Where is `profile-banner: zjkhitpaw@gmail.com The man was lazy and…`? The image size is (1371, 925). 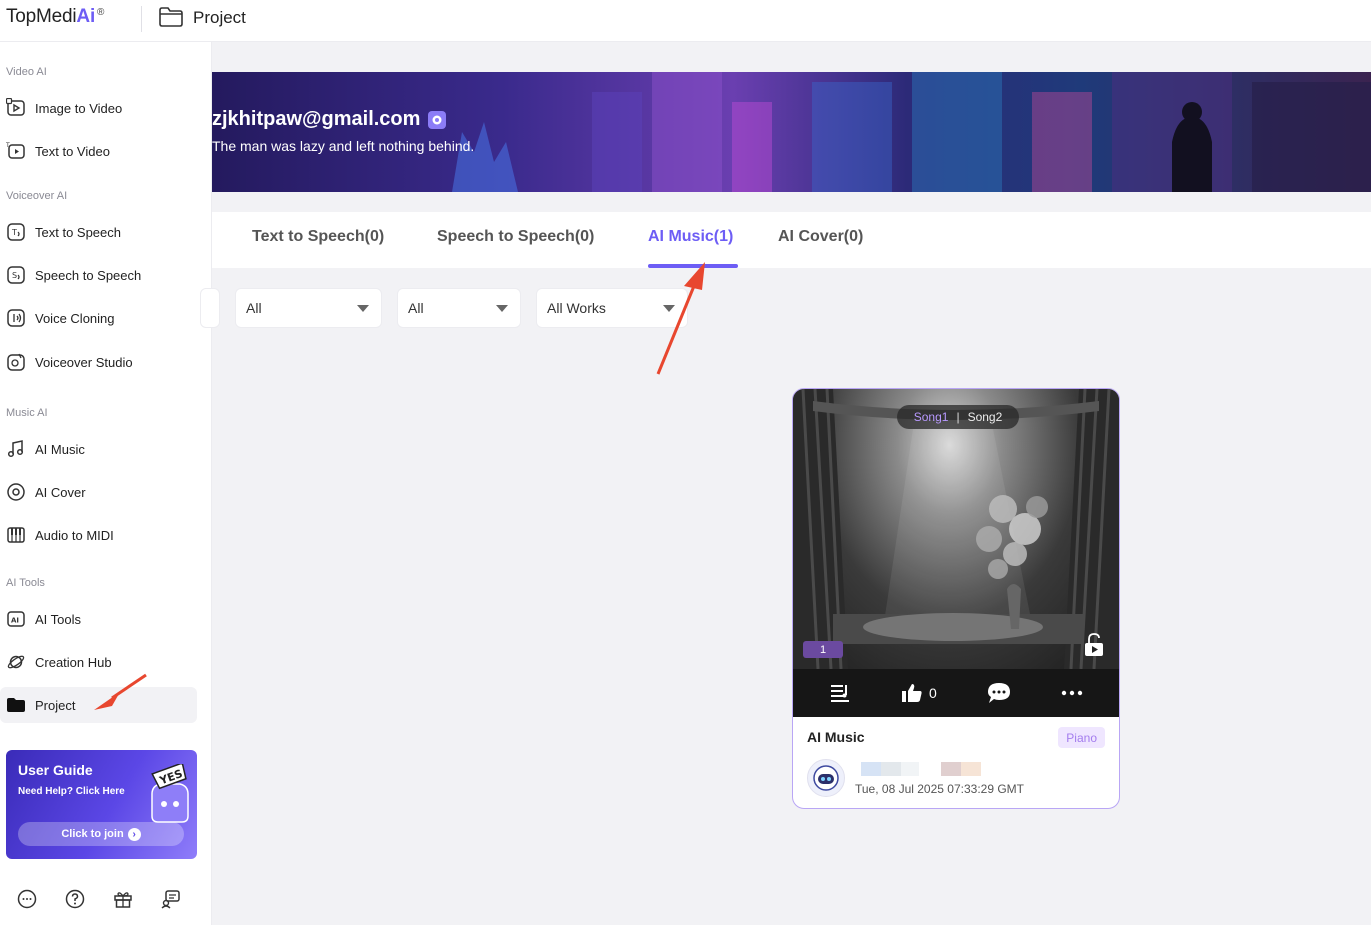 profile-banner: zjkhitpaw@gmail.com The man was lazy and… is located at coordinates (791, 132).